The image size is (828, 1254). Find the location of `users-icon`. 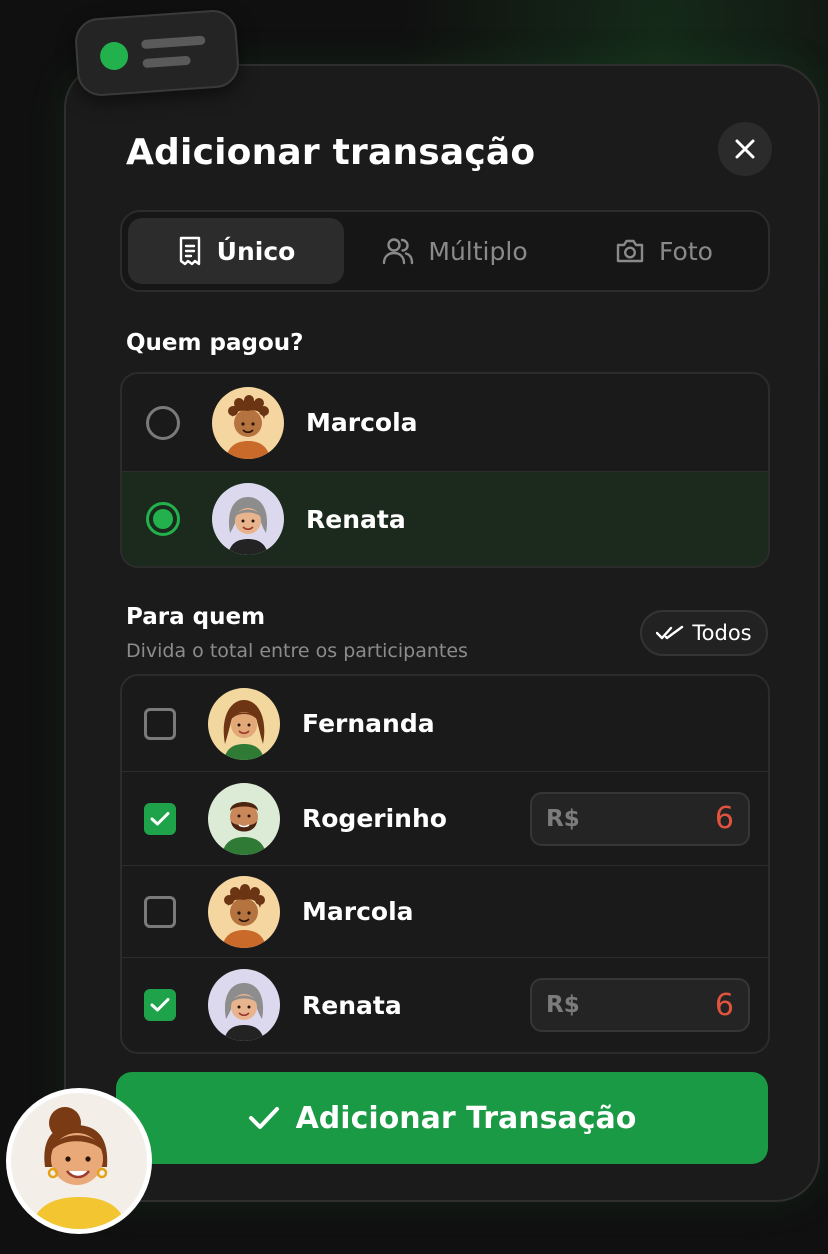

users-icon is located at coordinates (398, 251).